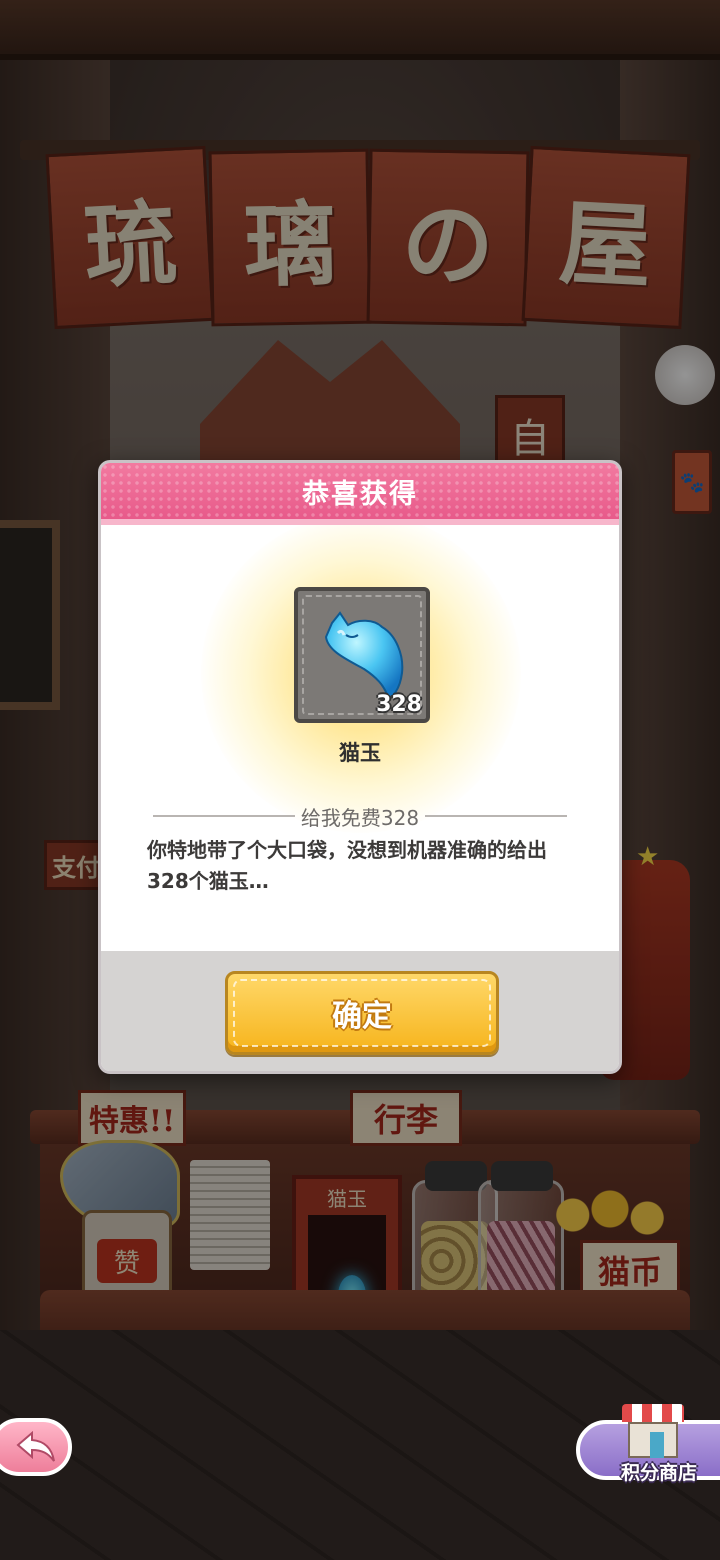 This screenshot has width=720, height=1560. I want to click on back-arrow-icon, so click(35, 1446).